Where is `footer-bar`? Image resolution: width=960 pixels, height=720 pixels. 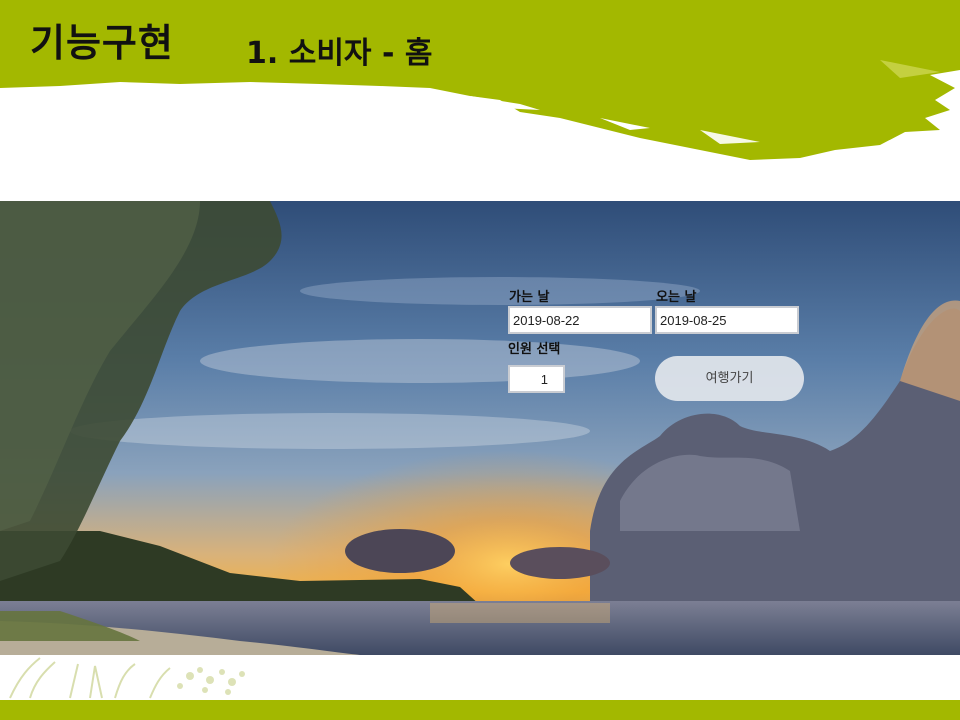 footer-bar is located at coordinates (480, 710).